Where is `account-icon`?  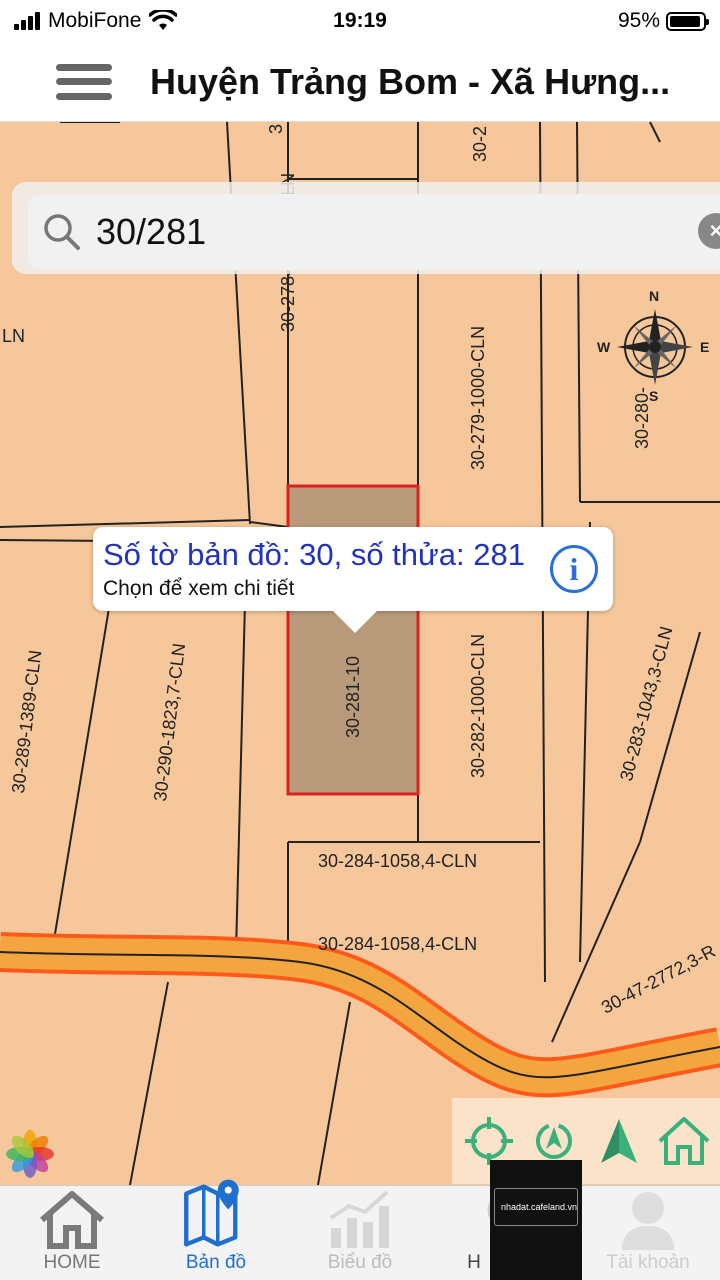
account-icon is located at coordinates (648, 1219).